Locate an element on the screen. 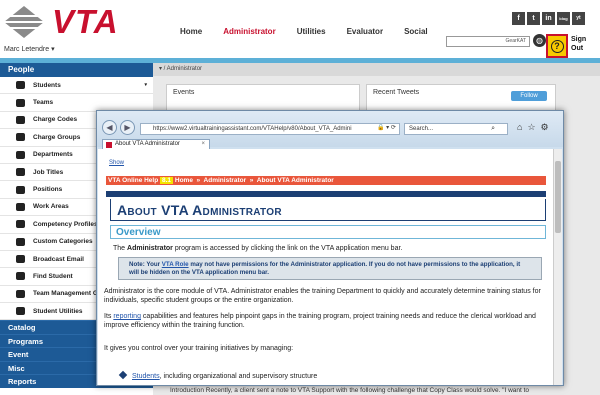 The width and height of the screenshot is (600, 395). scrollbar-thumb is located at coordinates (558, 197).